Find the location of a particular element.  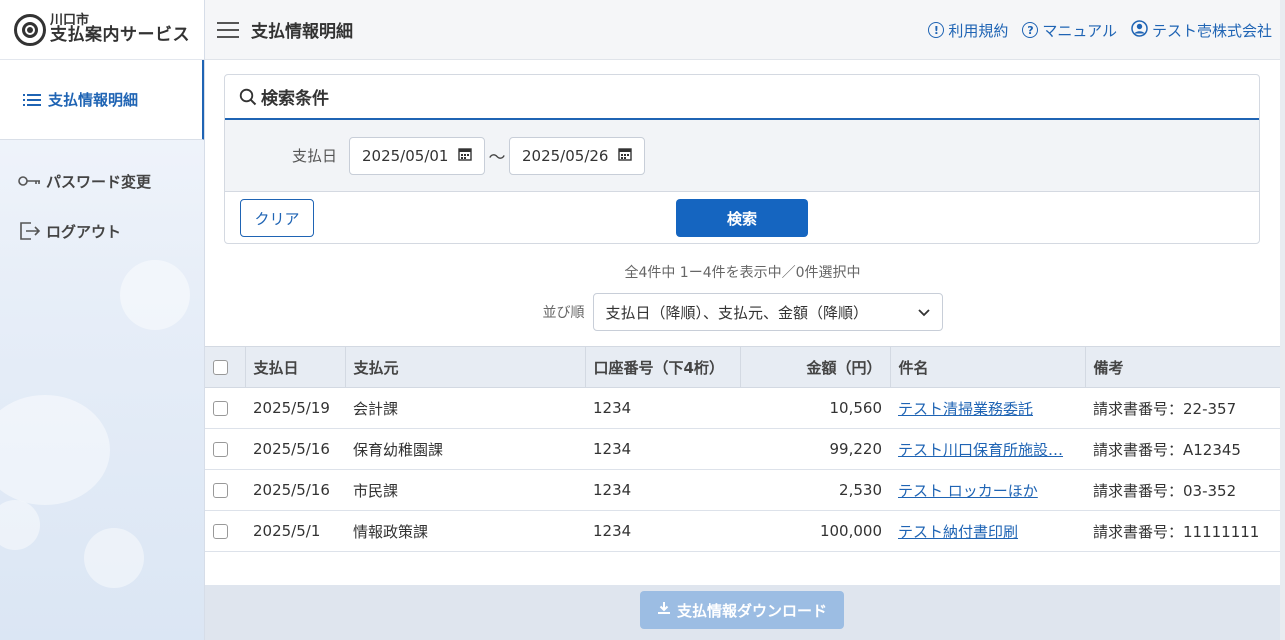

sort-label: 並び順 is located at coordinates (563, 313).